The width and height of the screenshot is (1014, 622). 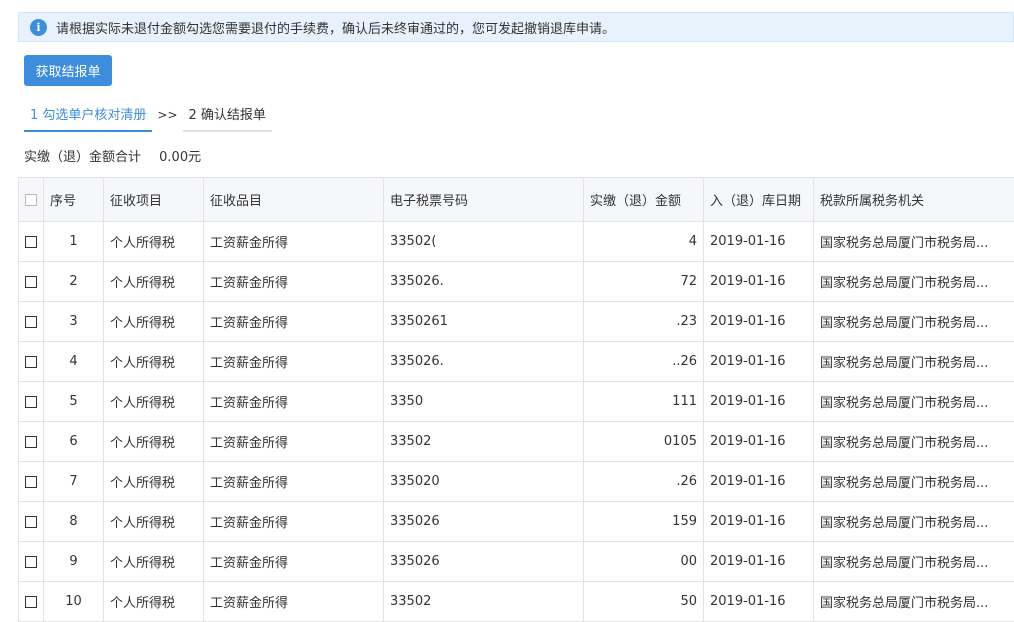 What do you see at coordinates (644, 522) in the screenshot?
I see `cell-amount: 159` at bounding box center [644, 522].